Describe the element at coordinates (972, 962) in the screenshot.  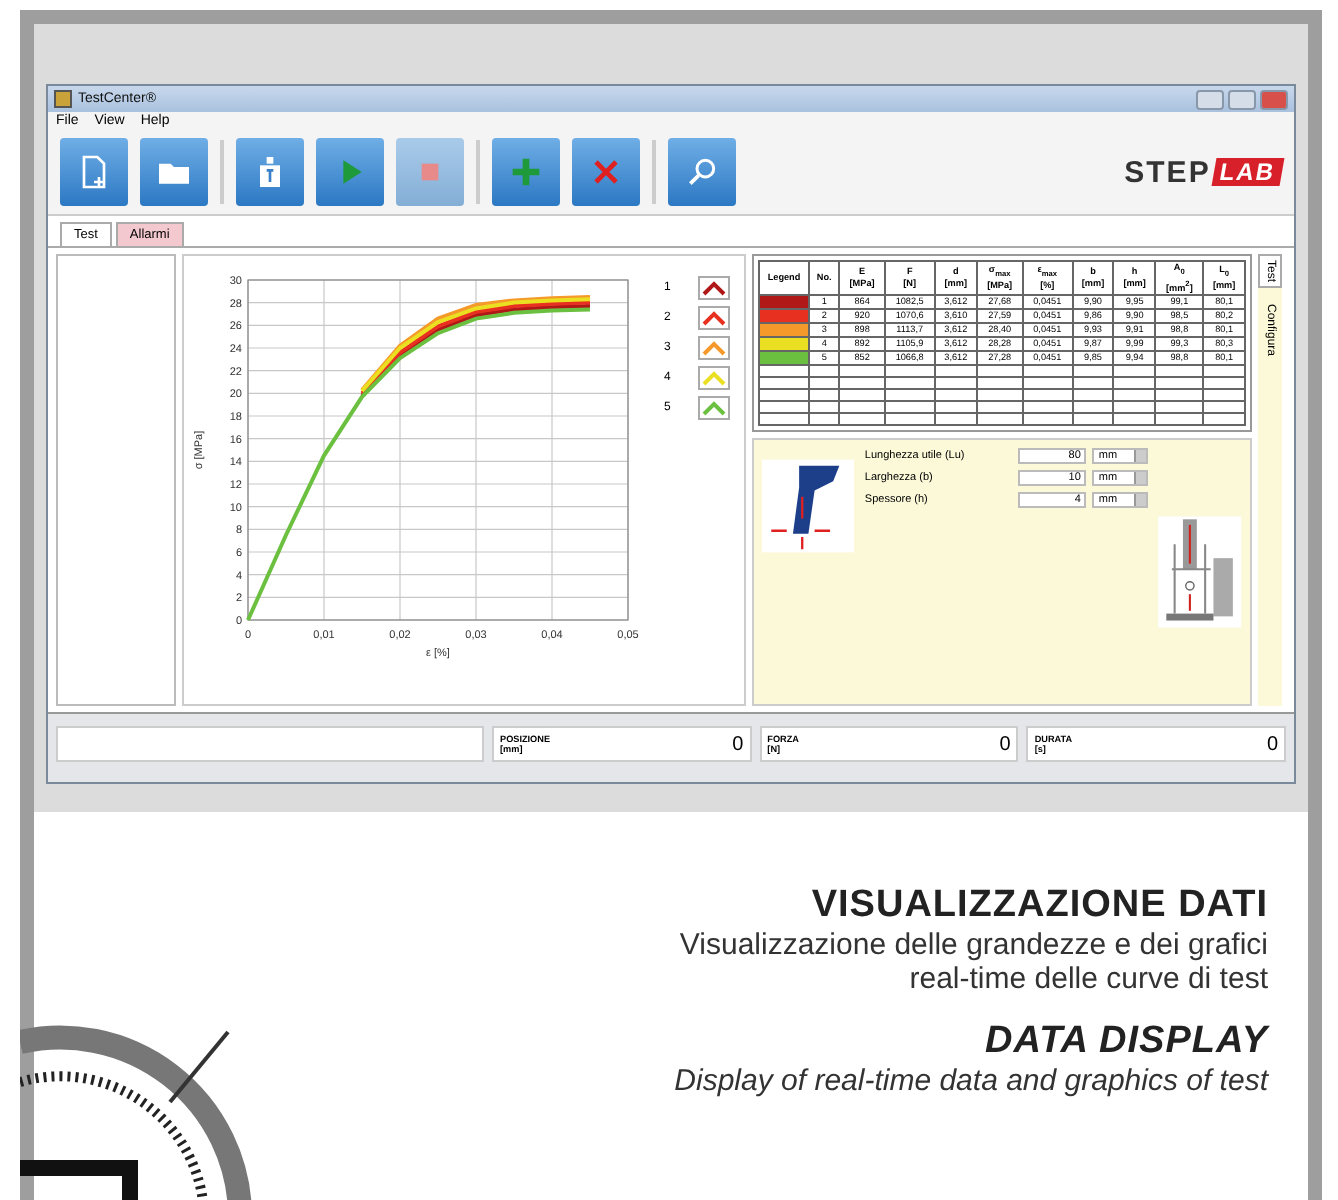
I see `section-description: Visualizzazione delle grandezze e dei grafici real-time delle curve di test` at that location.